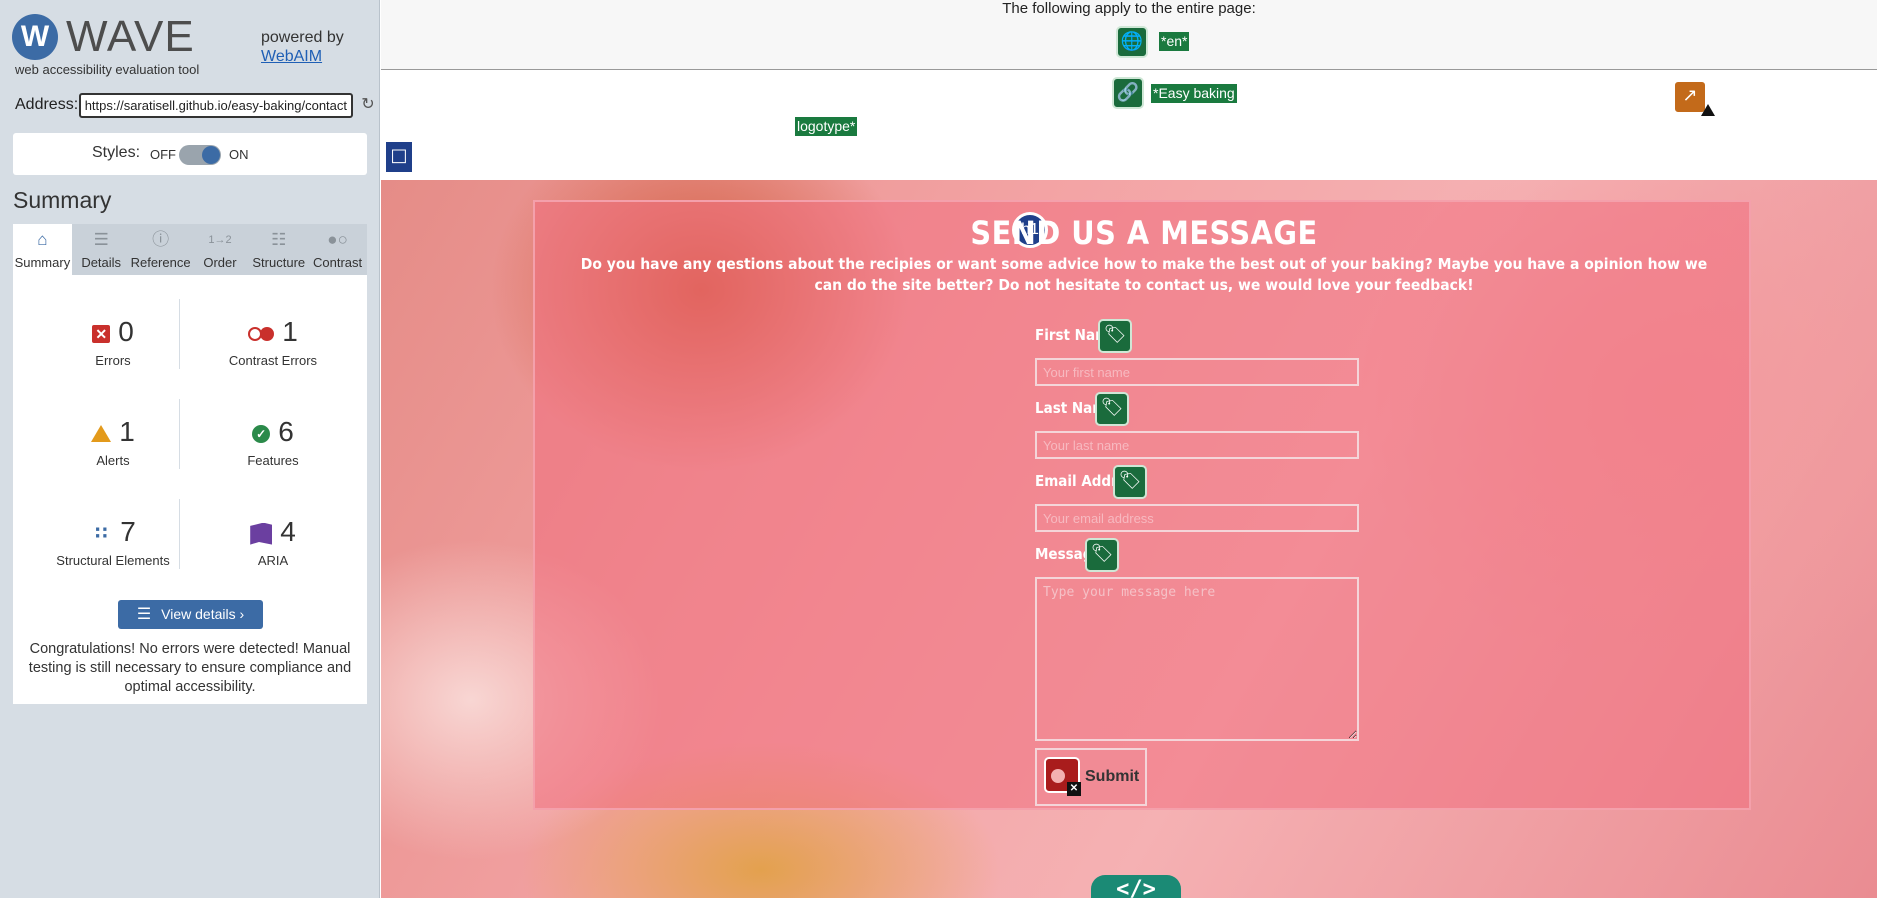 This screenshot has height=898, width=1877. What do you see at coordinates (302, 37) in the screenshot?
I see `powered-by-text: powered by` at bounding box center [302, 37].